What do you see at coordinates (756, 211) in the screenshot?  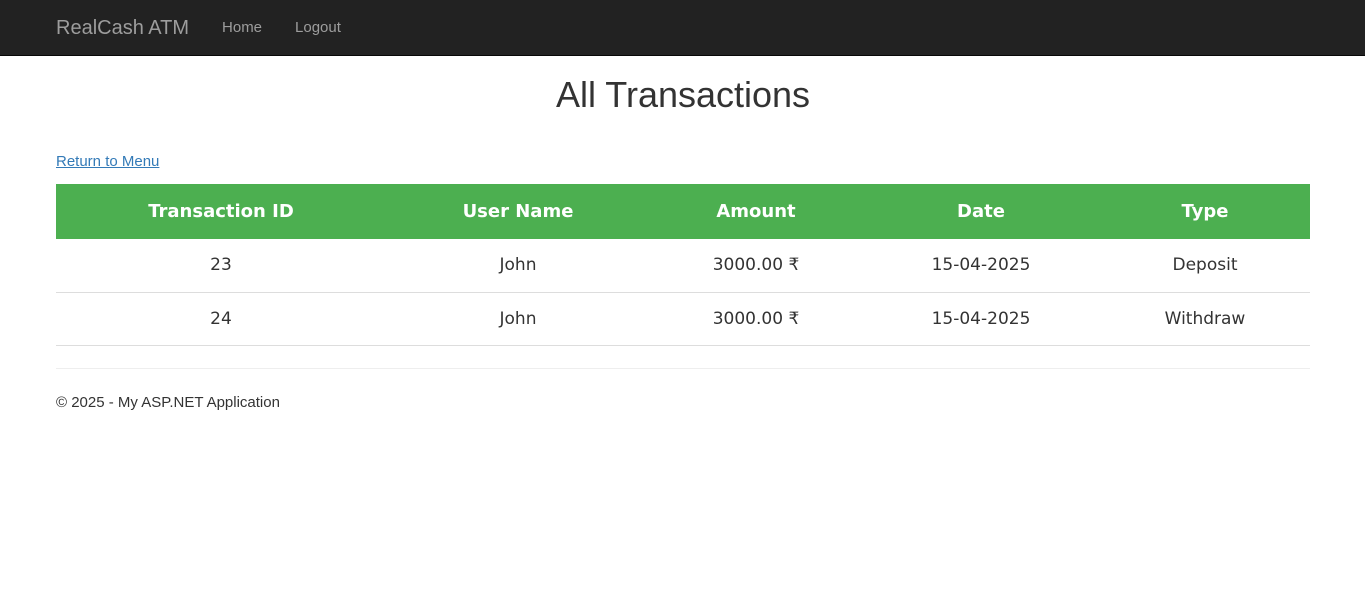 I see `column-header-amount: Amount` at bounding box center [756, 211].